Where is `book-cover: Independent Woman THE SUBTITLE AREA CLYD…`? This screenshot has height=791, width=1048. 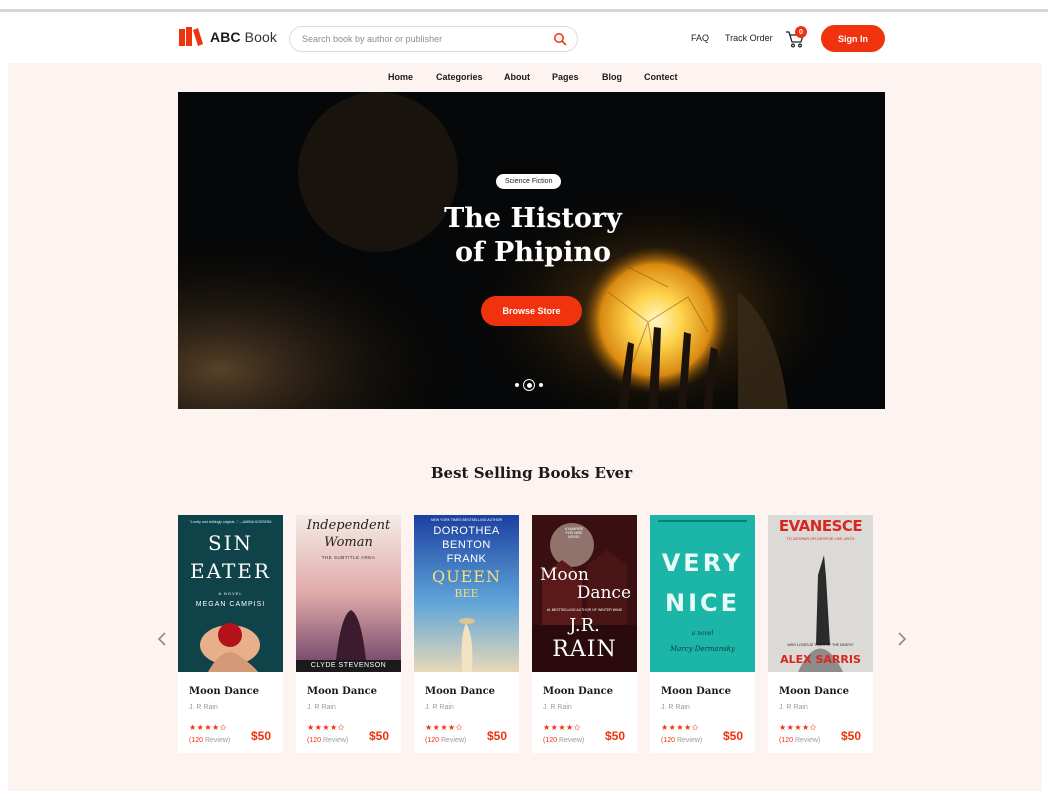 book-cover: Independent Woman THE SUBTITLE AREA CLYD… is located at coordinates (348, 593).